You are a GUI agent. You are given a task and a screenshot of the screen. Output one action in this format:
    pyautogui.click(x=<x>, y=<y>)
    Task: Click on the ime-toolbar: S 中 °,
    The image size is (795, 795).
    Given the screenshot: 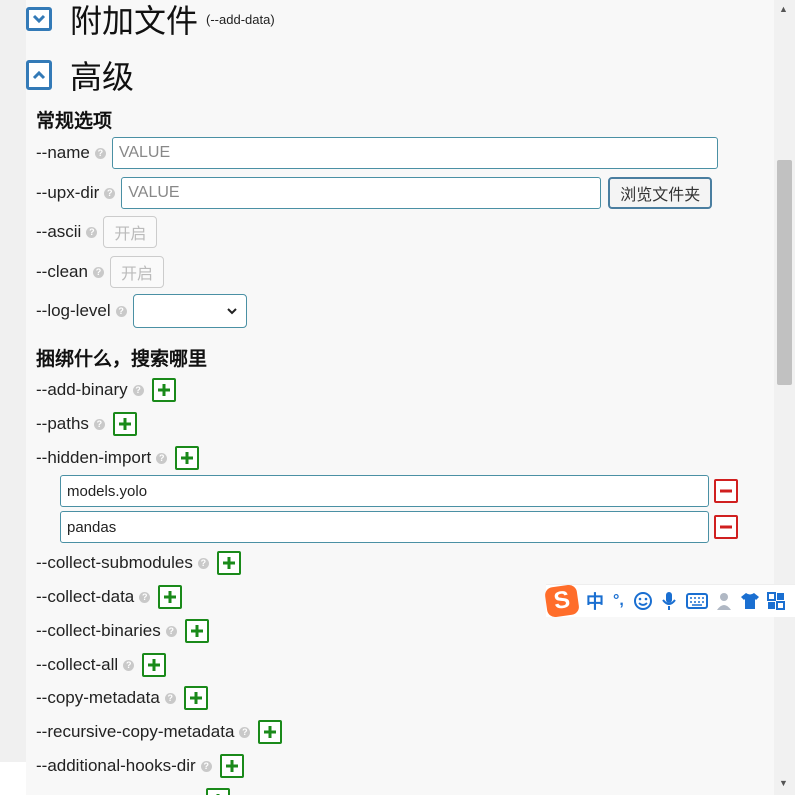 What is the action you would take?
    pyautogui.click(x=669, y=601)
    